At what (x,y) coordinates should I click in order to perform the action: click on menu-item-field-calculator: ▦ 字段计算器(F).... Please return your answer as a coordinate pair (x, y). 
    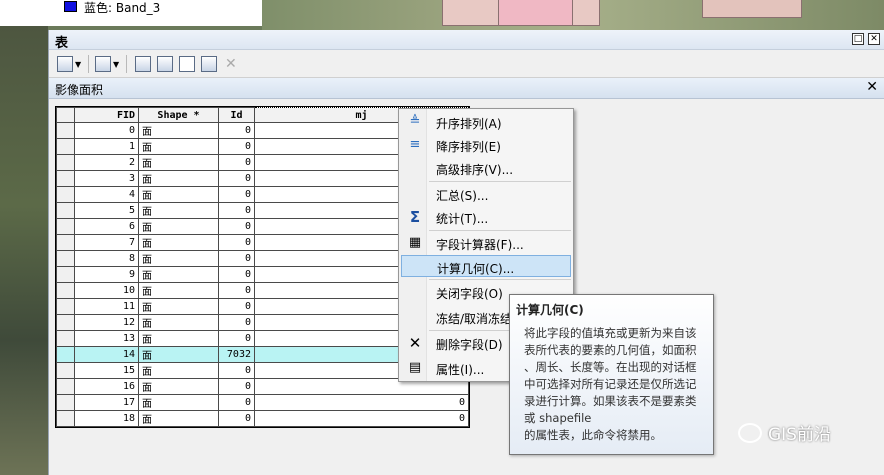
    Looking at the image, I should click on (486, 243).